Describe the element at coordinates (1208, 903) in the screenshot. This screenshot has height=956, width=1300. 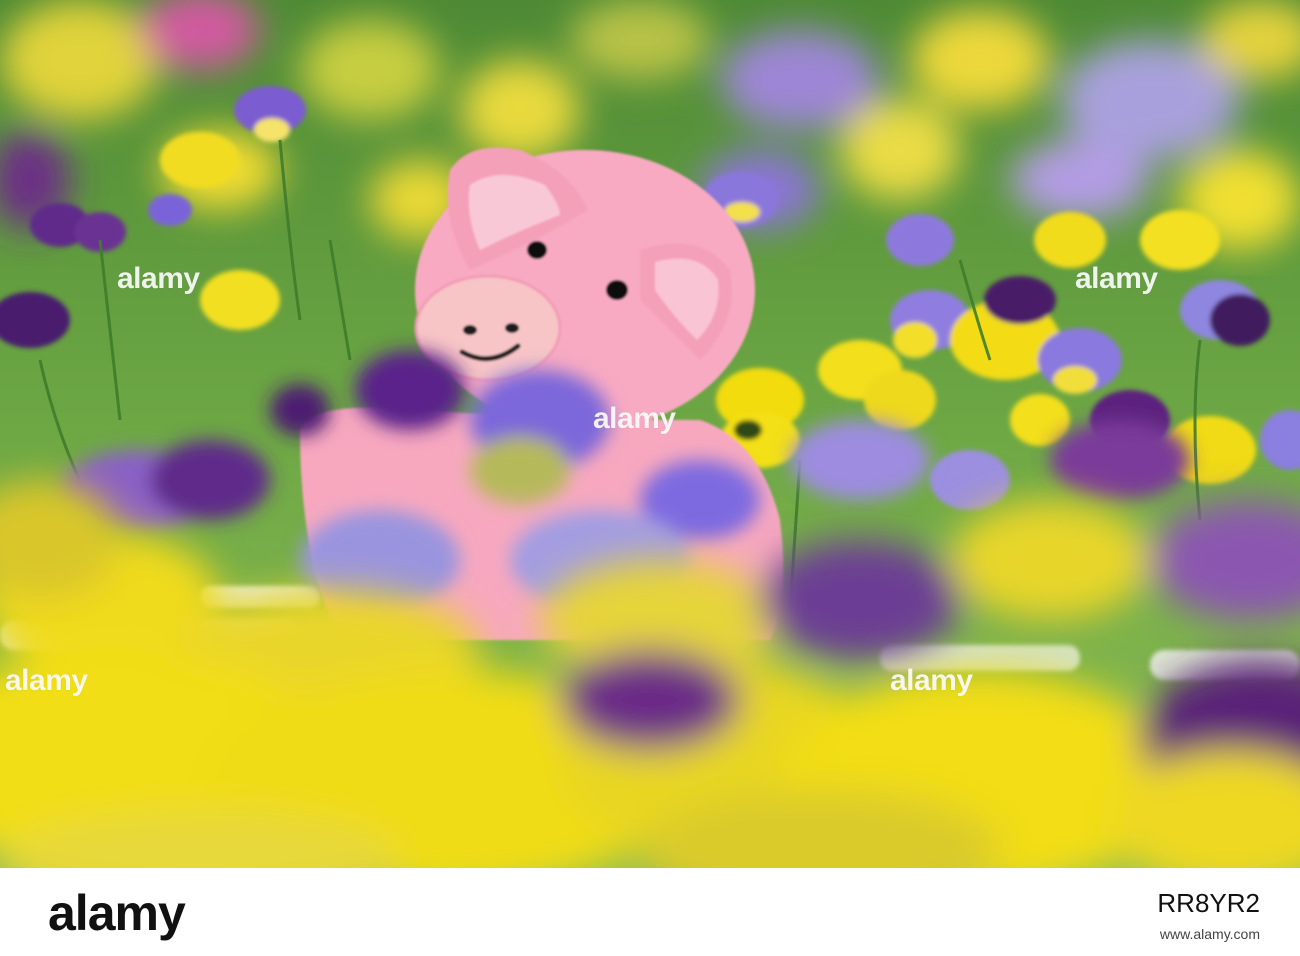
I see `image-id: RR8YR2` at that location.